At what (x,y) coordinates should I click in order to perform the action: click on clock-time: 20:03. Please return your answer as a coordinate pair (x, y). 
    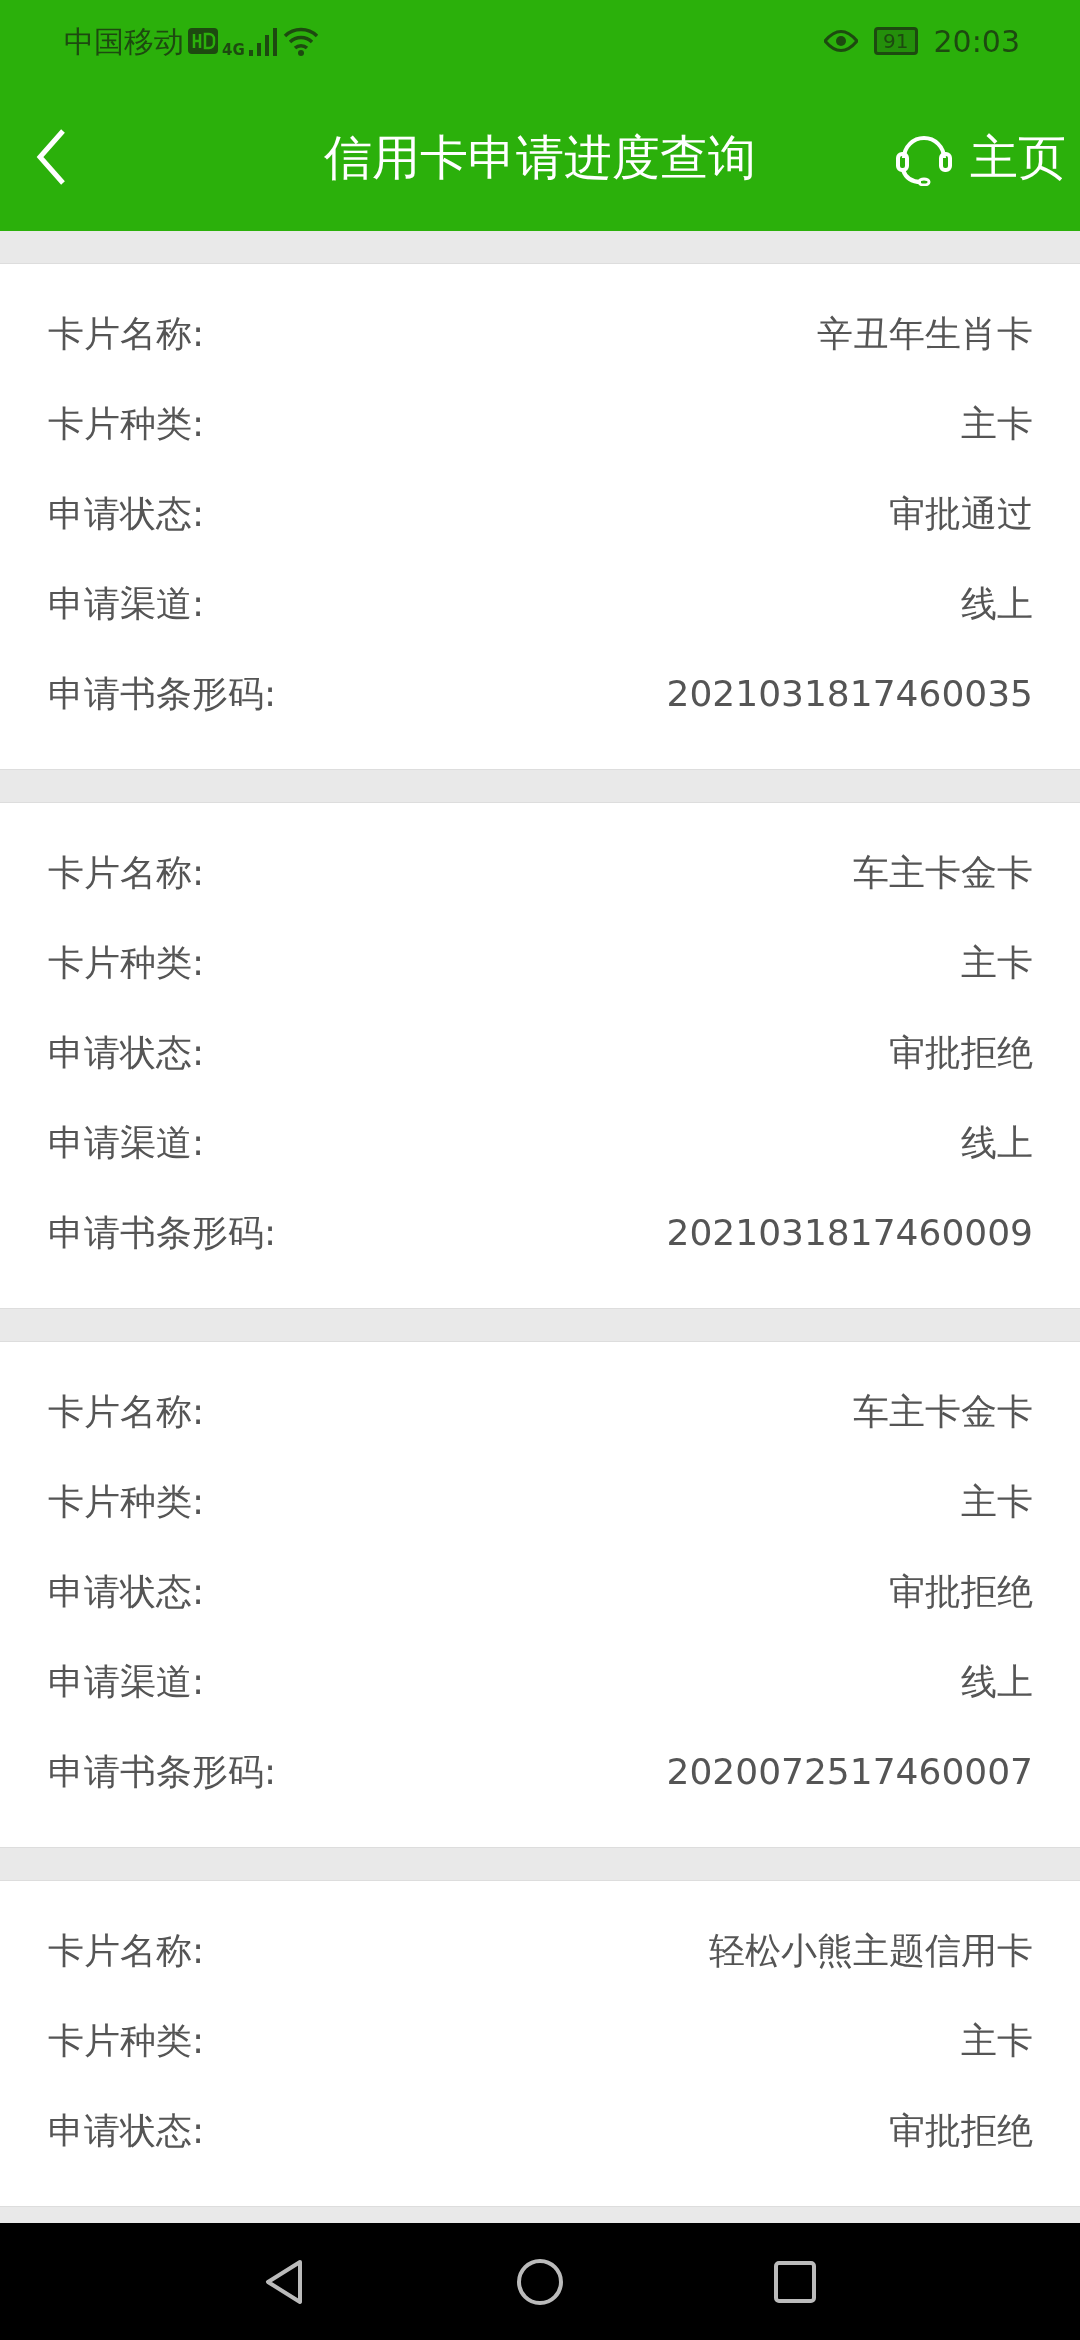
    Looking at the image, I should click on (976, 41).